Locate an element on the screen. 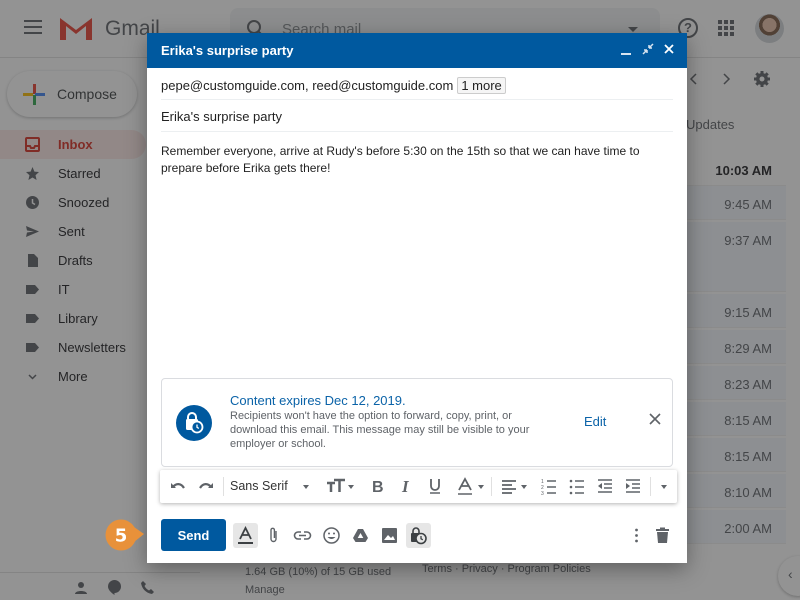 This screenshot has height=600, width=800. photo-icon is located at coordinates (389, 535).